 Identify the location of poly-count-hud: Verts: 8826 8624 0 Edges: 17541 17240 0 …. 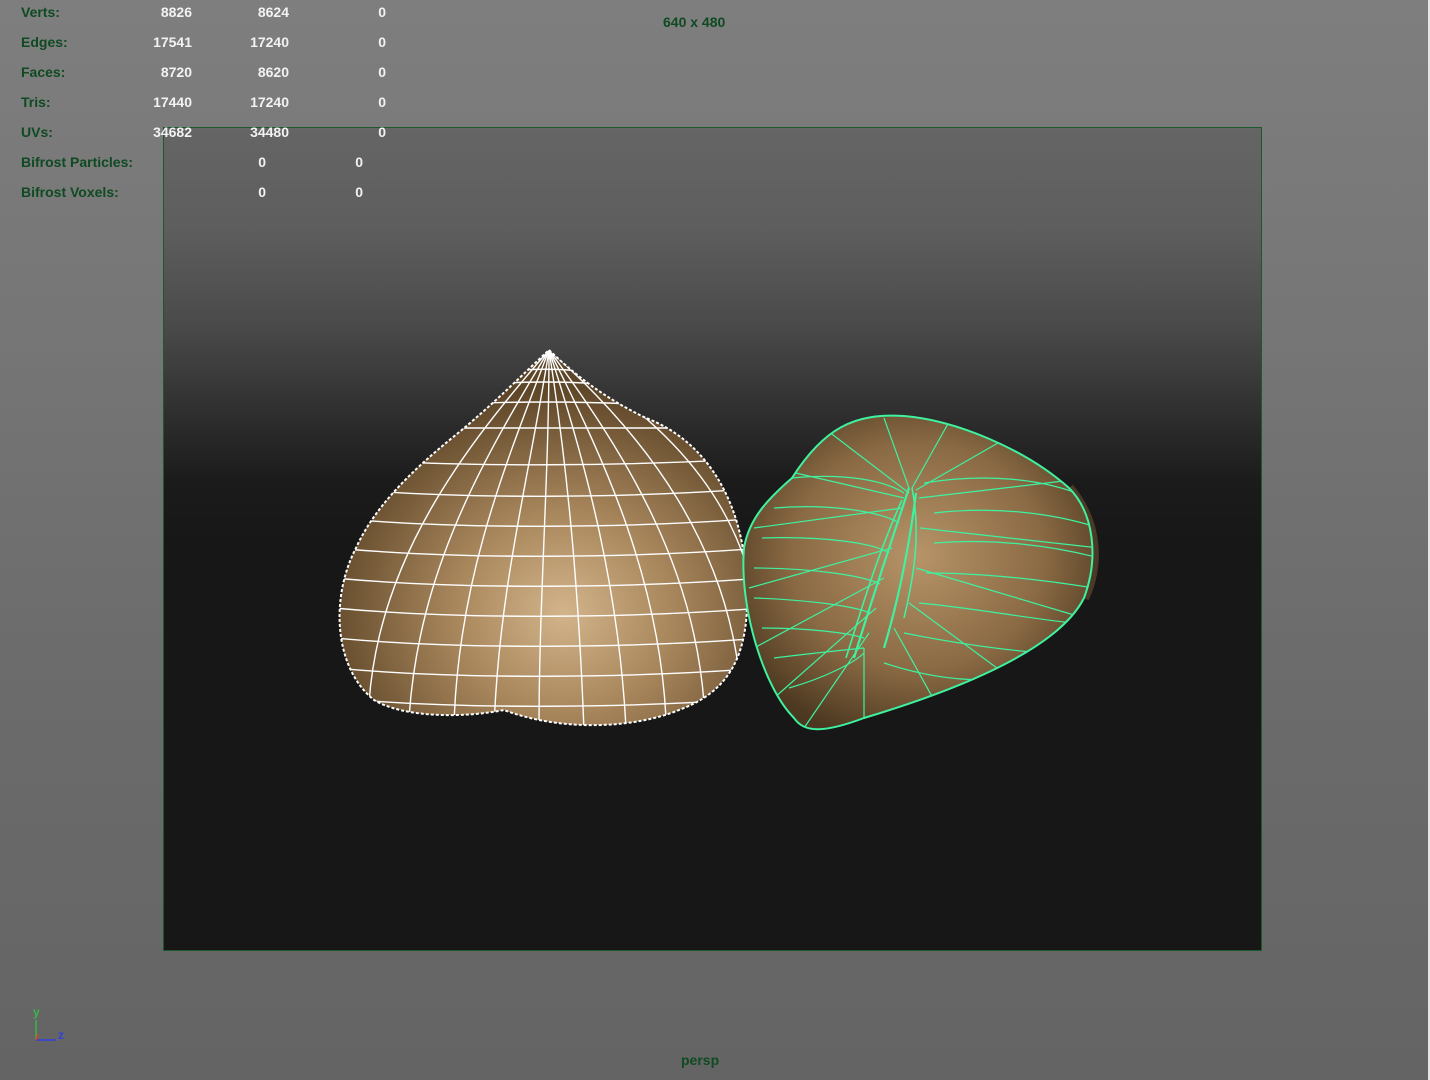
(210, 105).